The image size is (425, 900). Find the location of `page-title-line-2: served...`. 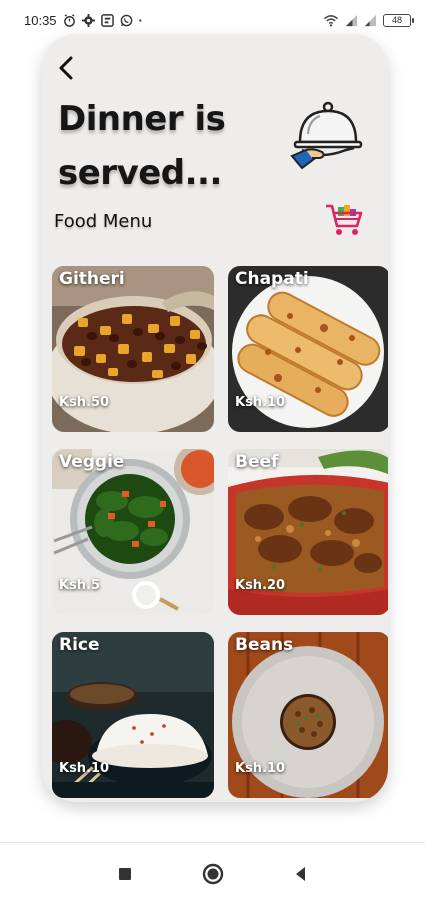

page-title-line-2: served... is located at coordinates (140, 173).